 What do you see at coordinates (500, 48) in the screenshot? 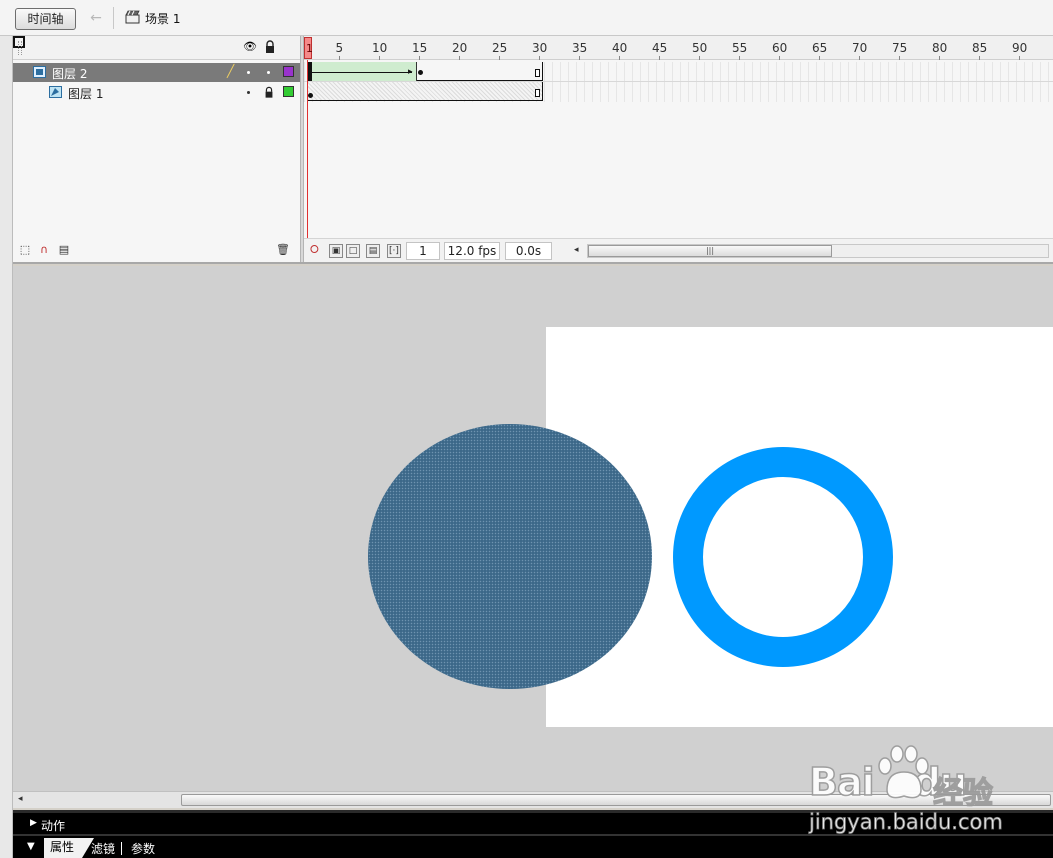
I see `ruler-frame-label: 25` at bounding box center [500, 48].